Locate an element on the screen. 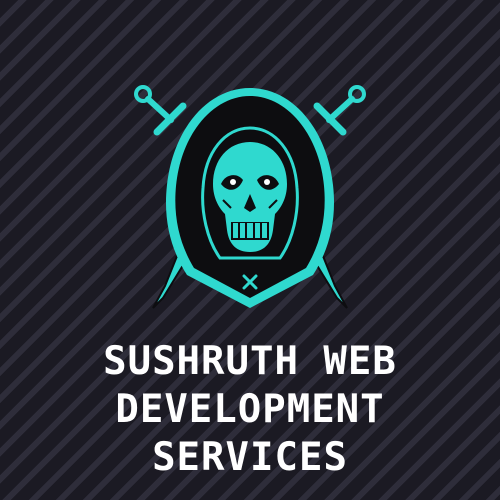 The image size is (500, 500). brand-line-1: SUSHRUTH WEB is located at coordinates (250, 361).